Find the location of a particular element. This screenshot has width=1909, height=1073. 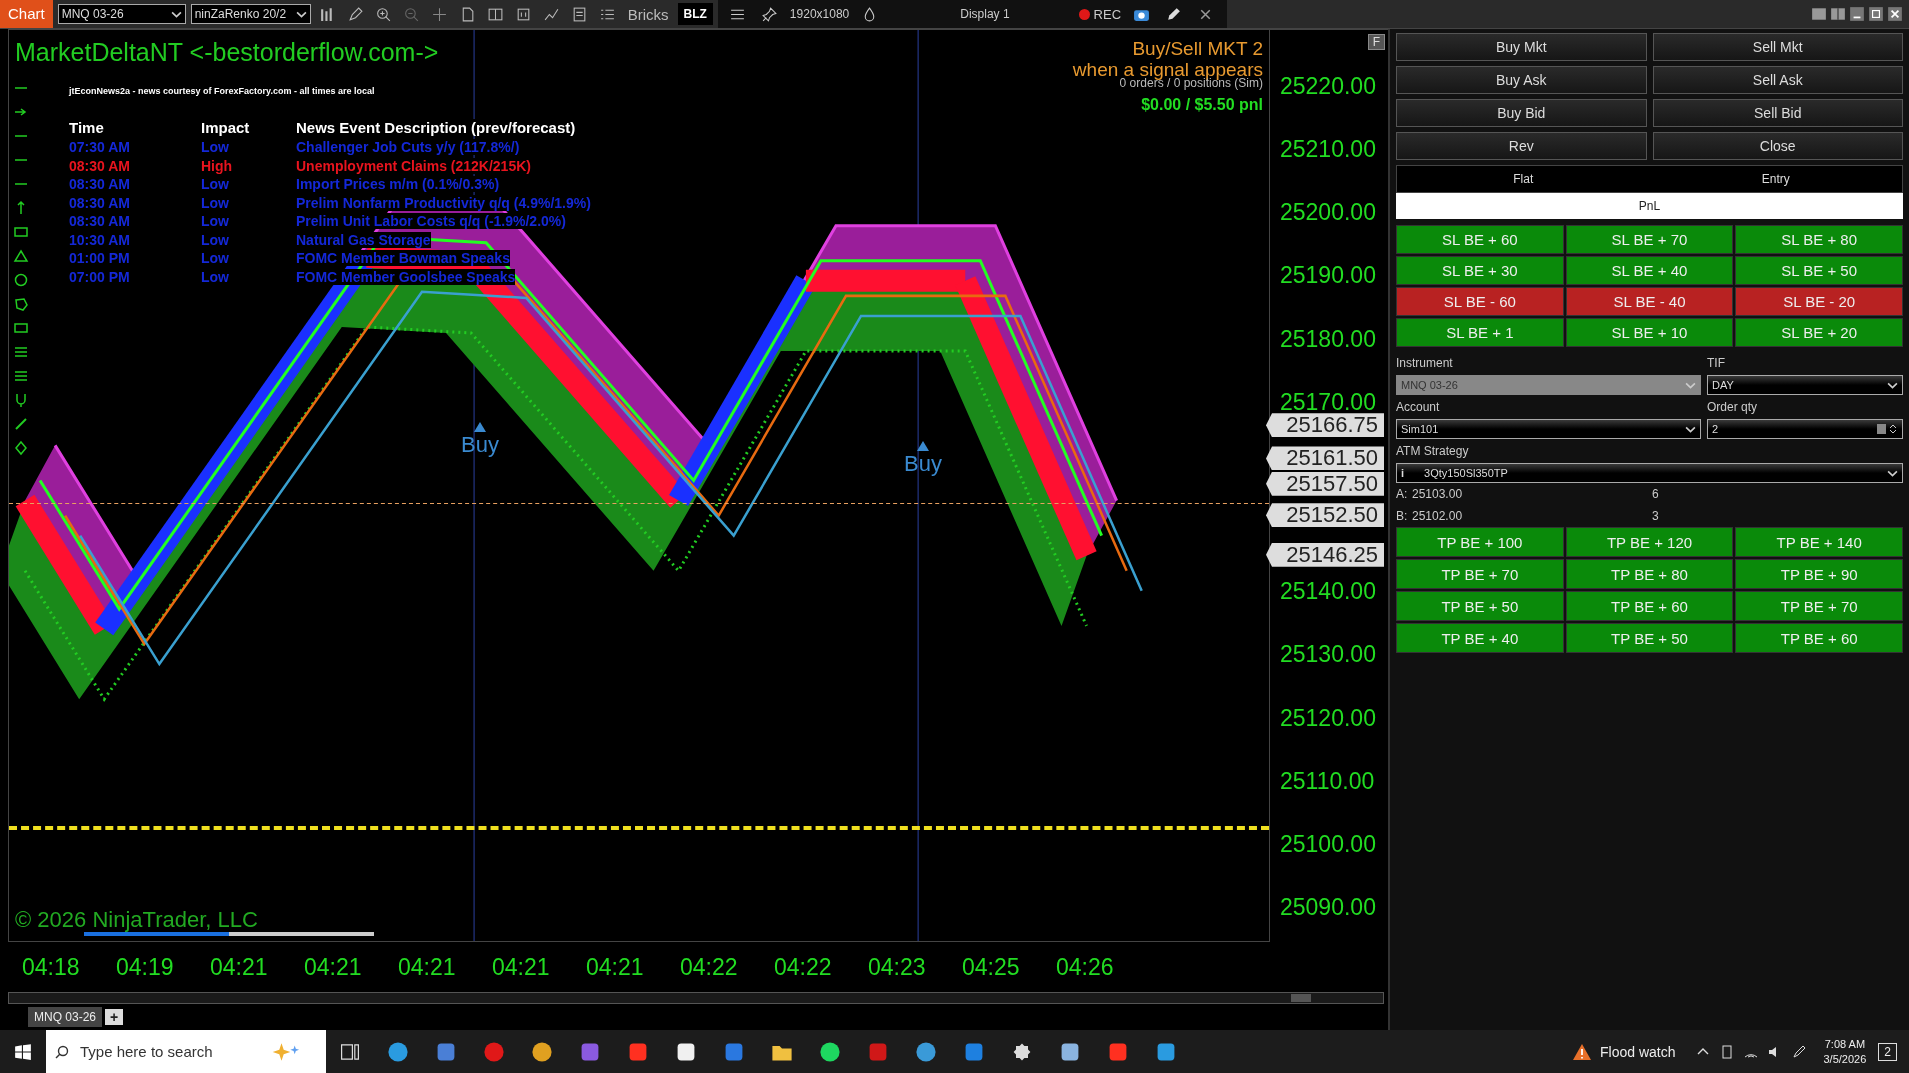

chart-tab: MNQ 03-26 is located at coordinates (65, 1017).